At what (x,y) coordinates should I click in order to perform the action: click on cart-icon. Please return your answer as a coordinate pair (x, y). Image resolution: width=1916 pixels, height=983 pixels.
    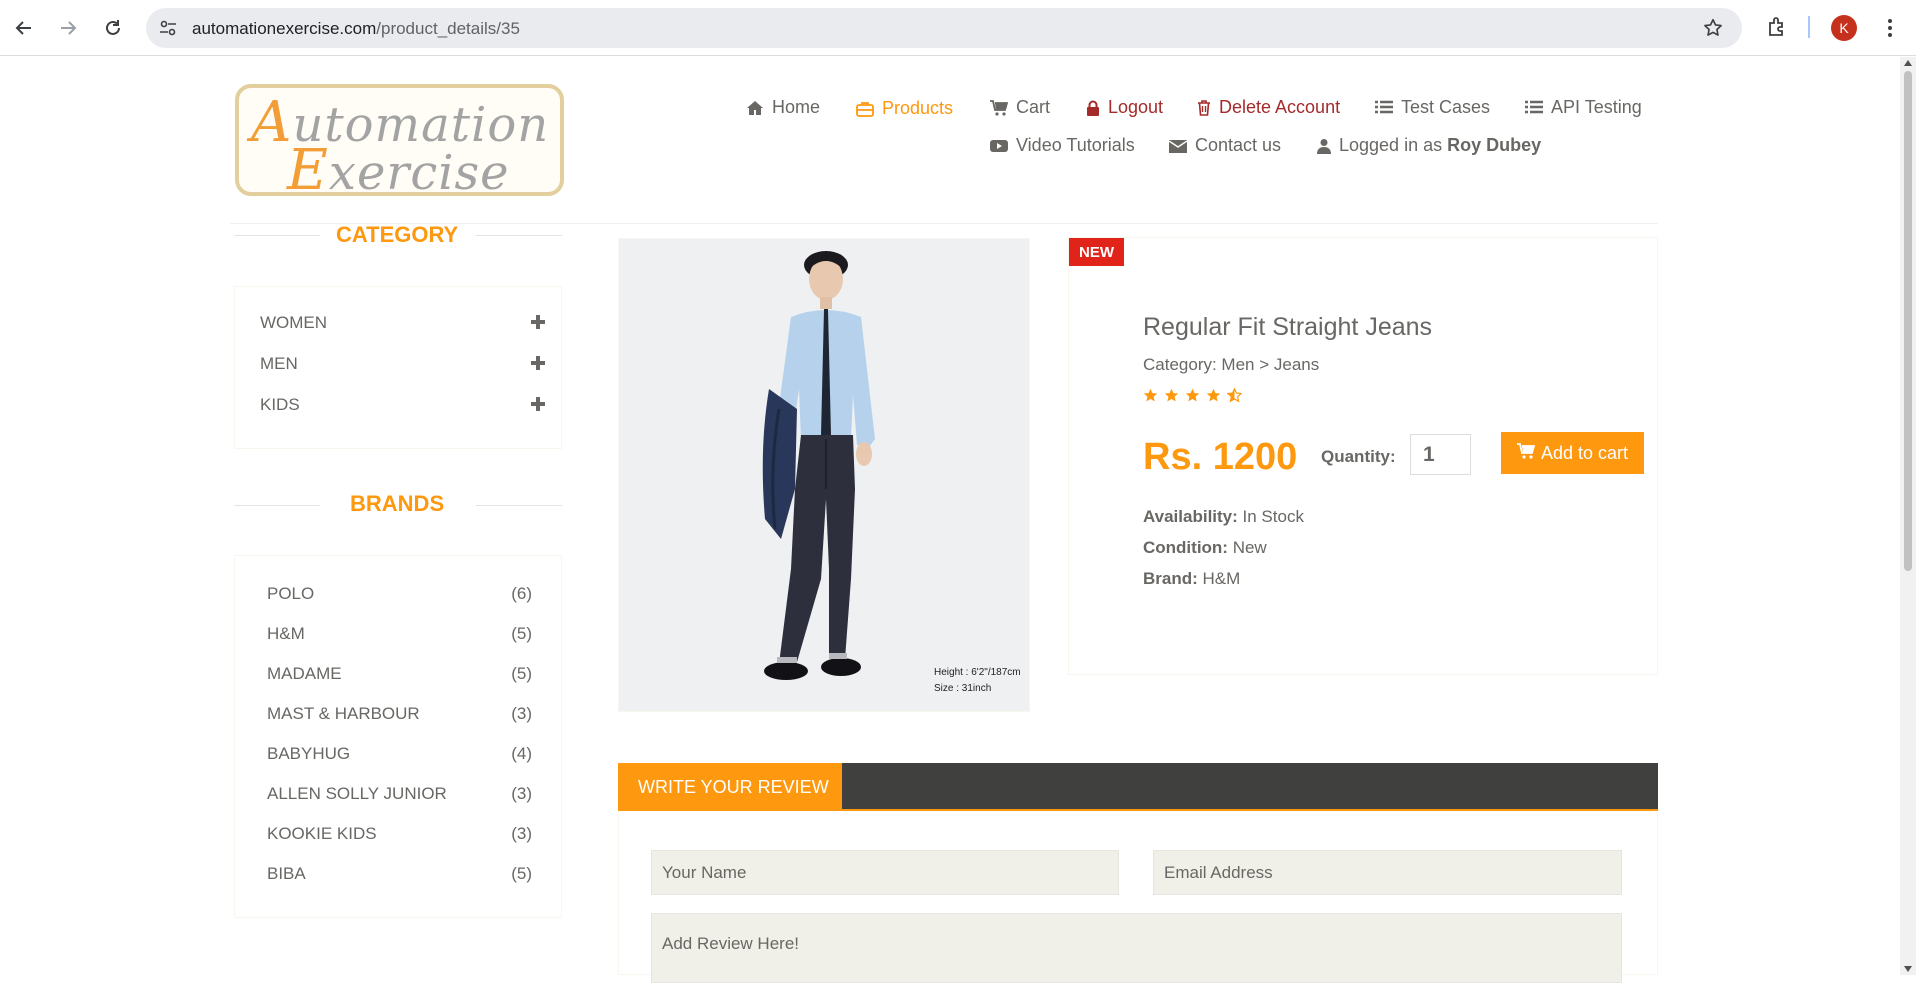
    Looking at the image, I should click on (999, 107).